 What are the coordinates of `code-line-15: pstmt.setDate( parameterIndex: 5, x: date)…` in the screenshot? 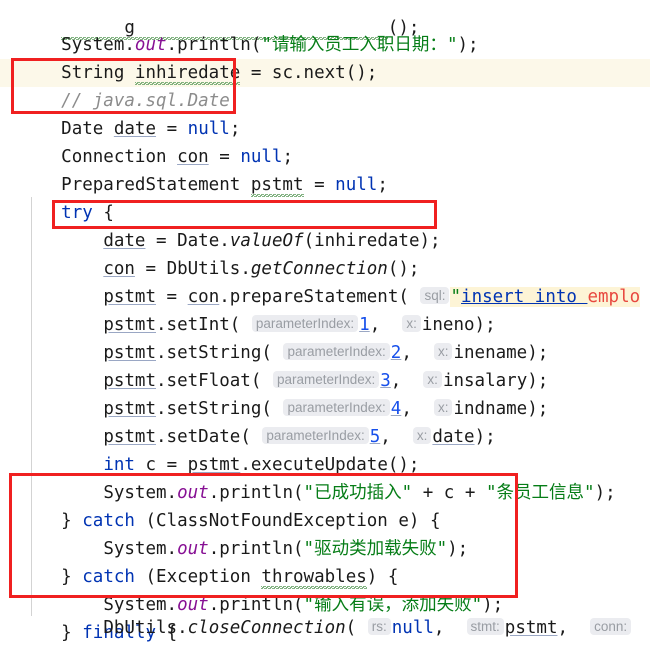 It's located at (299, 437).